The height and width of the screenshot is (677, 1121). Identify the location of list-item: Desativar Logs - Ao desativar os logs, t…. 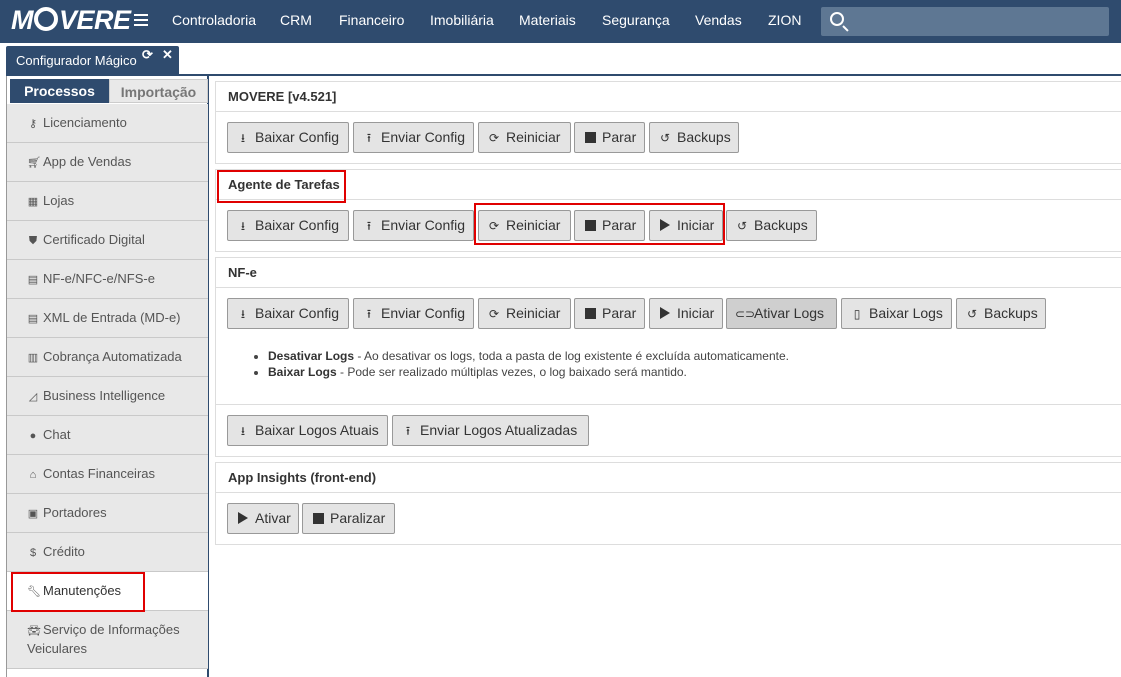
(528, 356).